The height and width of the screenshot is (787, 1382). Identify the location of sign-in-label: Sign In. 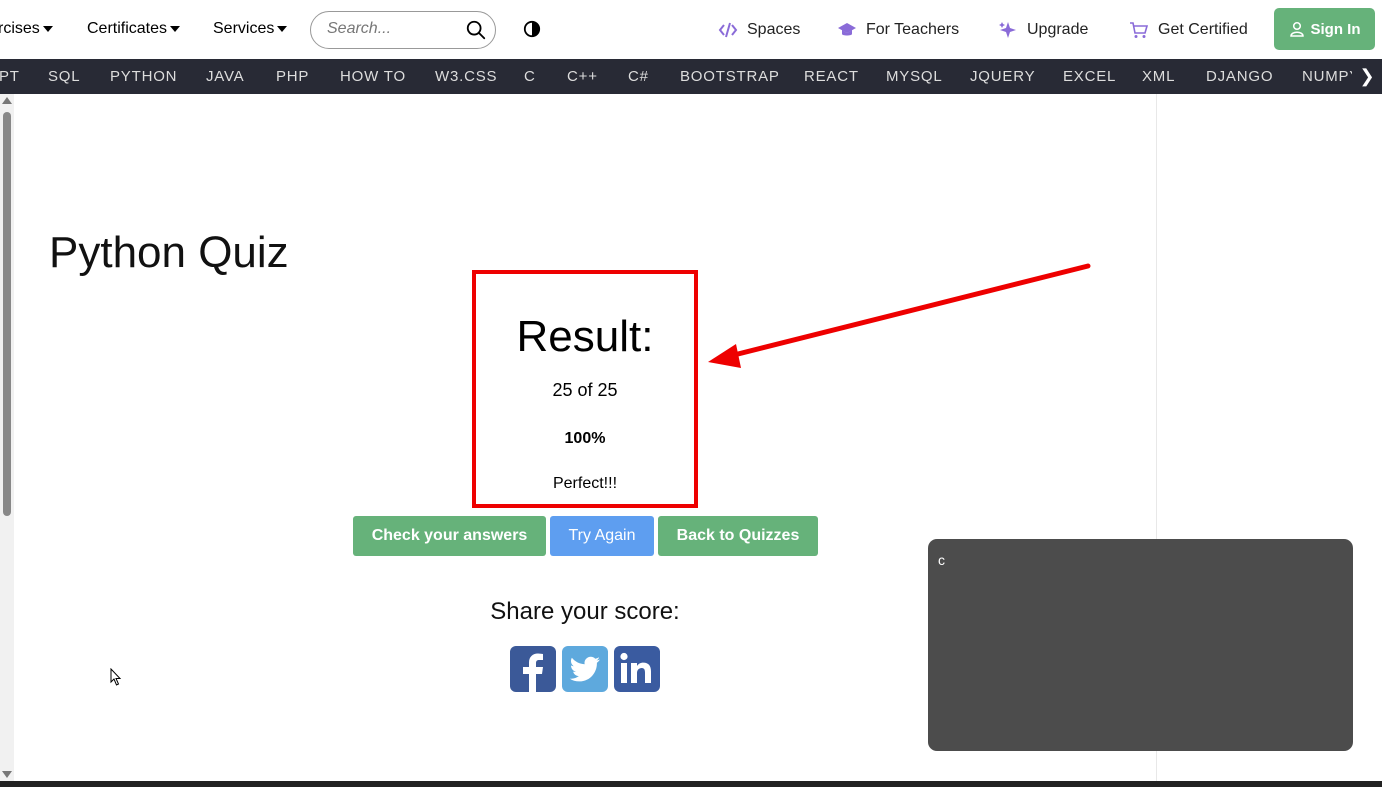
(1335, 29).